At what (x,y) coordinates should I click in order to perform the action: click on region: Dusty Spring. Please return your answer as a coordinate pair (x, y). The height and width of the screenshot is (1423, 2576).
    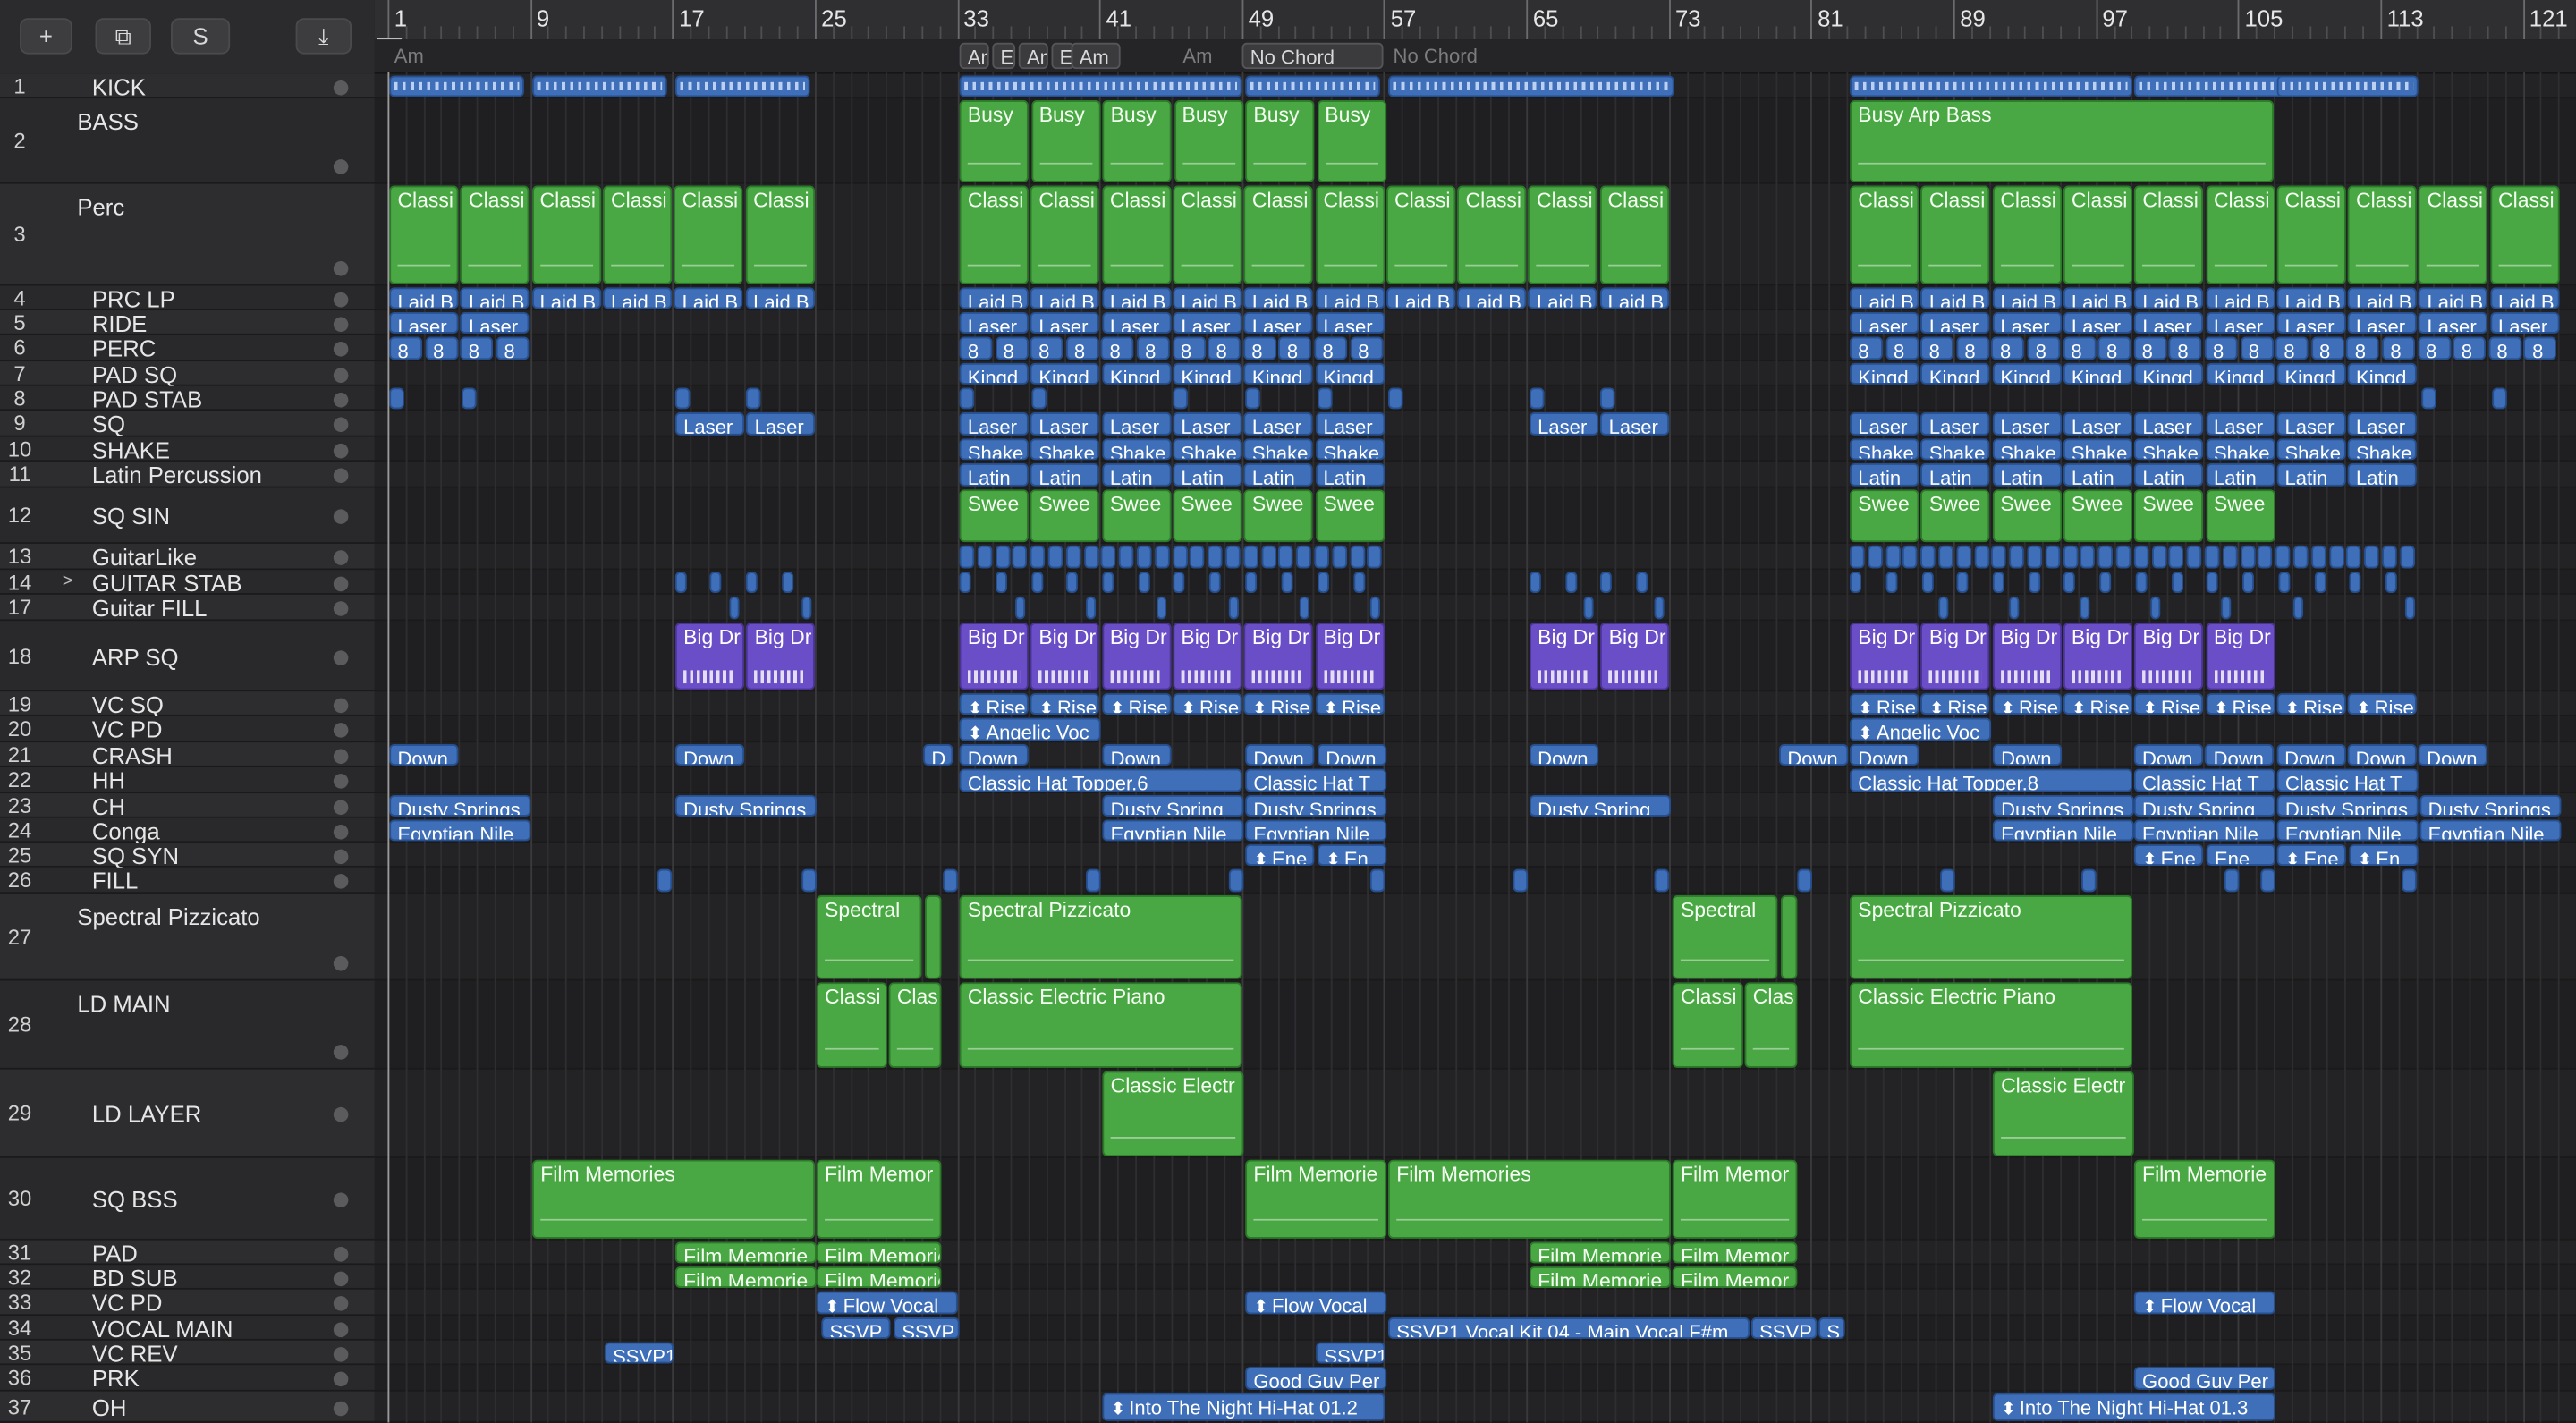
    Looking at the image, I should click on (1173, 805).